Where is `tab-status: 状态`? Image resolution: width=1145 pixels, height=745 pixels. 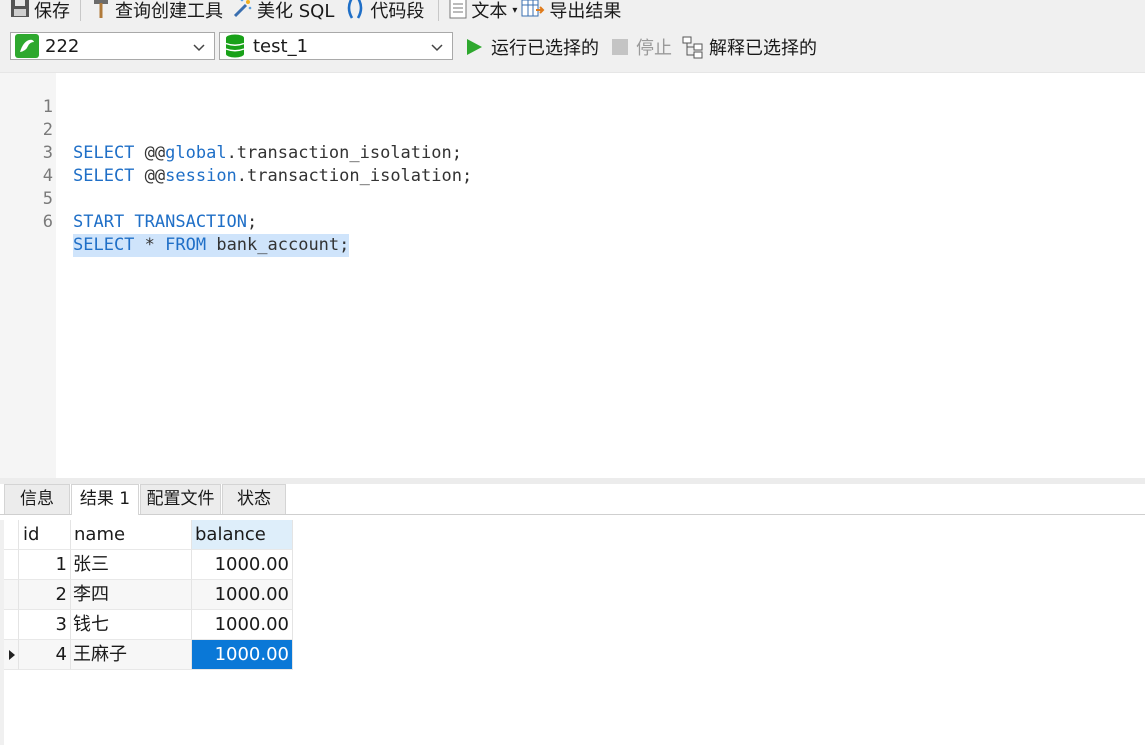
tab-status: 状态 is located at coordinates (254, 499).